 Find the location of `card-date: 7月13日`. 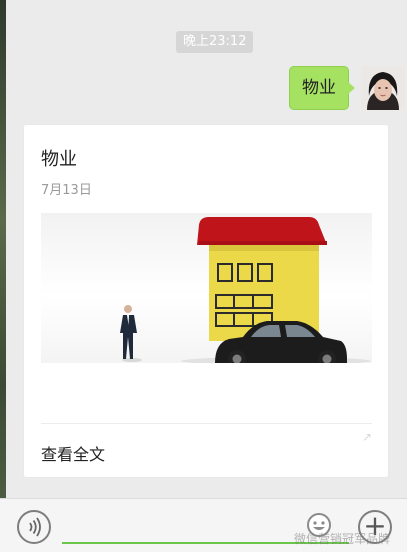

card-date: 7月13日 is located at coordinates (66, 190).